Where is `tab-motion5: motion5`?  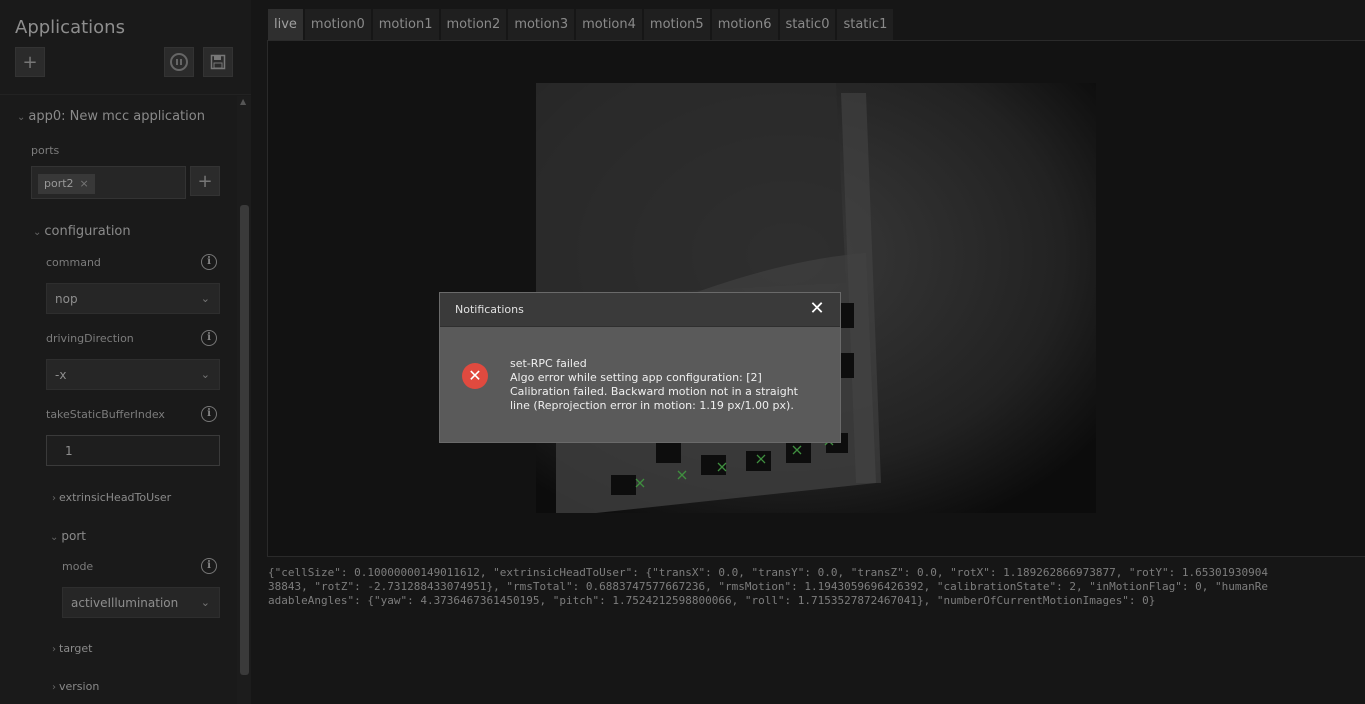 tab-motion5: motion5 is located at coordinates (676, 24).